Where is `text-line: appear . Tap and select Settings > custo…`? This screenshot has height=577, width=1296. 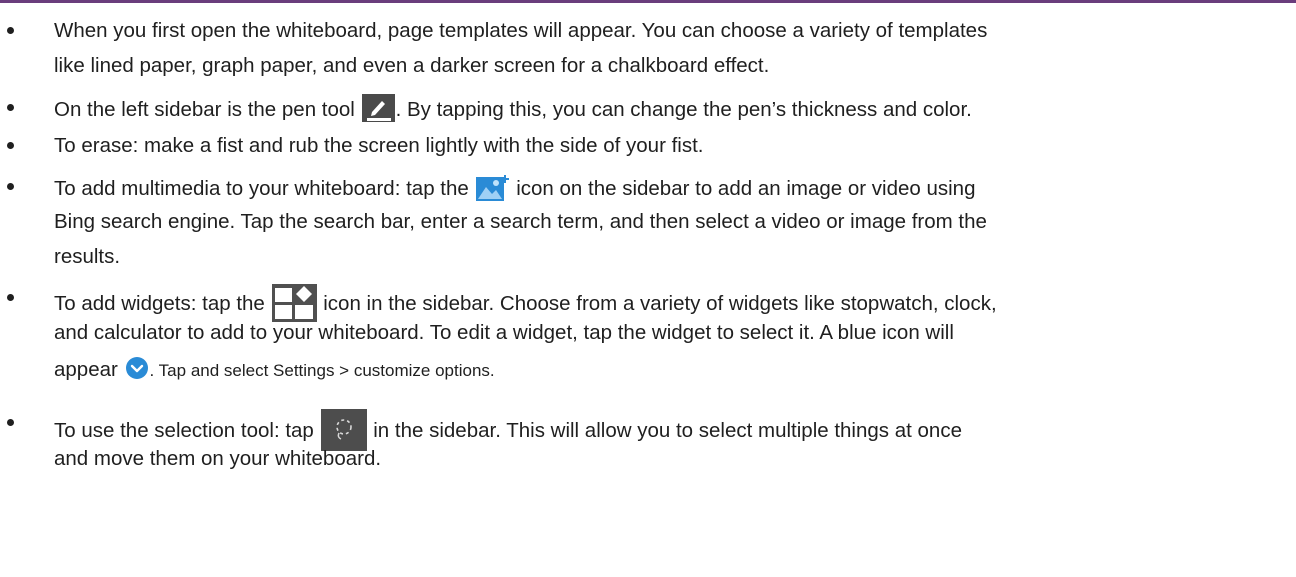
text-line: appear . Tap and select Settings > custo… is located at coordinates (274, 370).